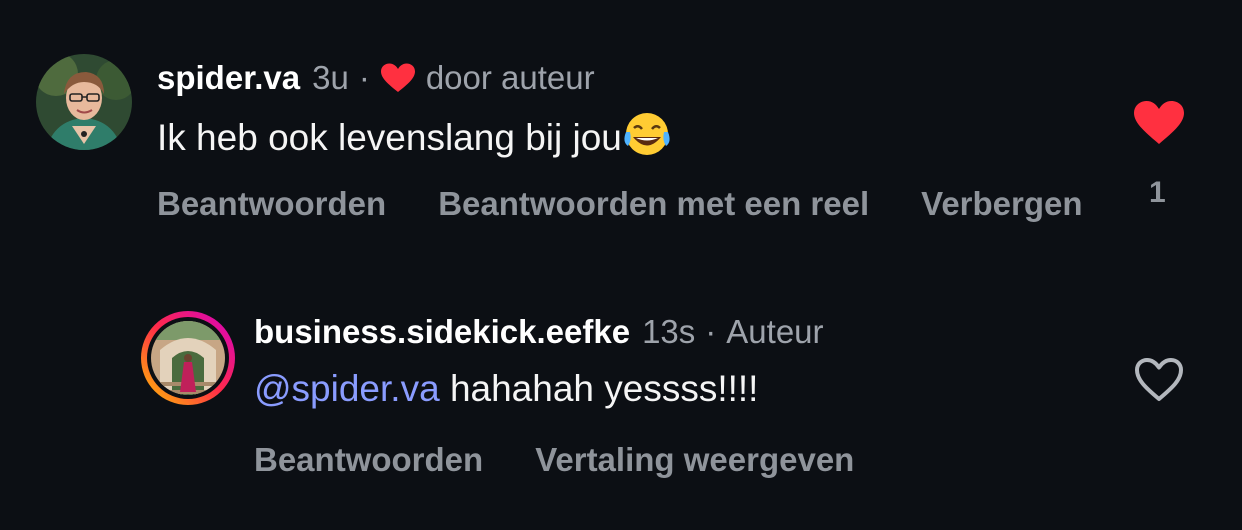  I want to click on heart-outline-icon, so click(1159, 379).